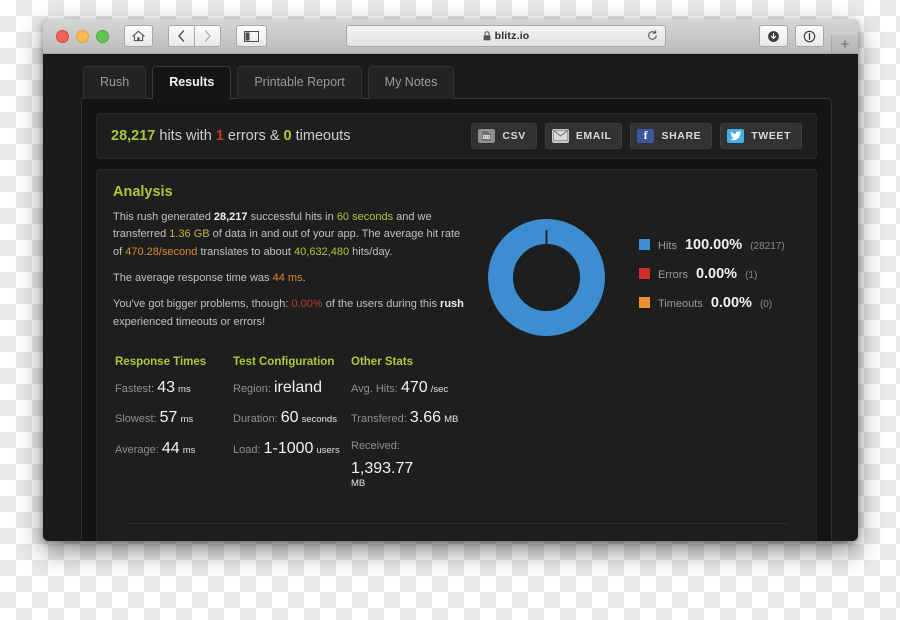  What do you see at coordinates (451, 420) in the screenshot?
I see `stat-transferred-unit: MB` at bounding box center [451, 420].